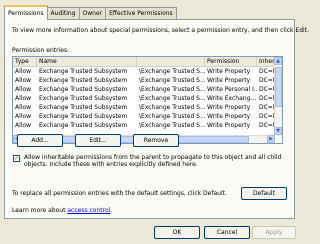 Image resolution: width=320 pixels, height=244 pixels. What do you see at coordinates (227, 232) in the screenshot?
I see `cancel-button: Cancel` at bounding box center [227, 232].